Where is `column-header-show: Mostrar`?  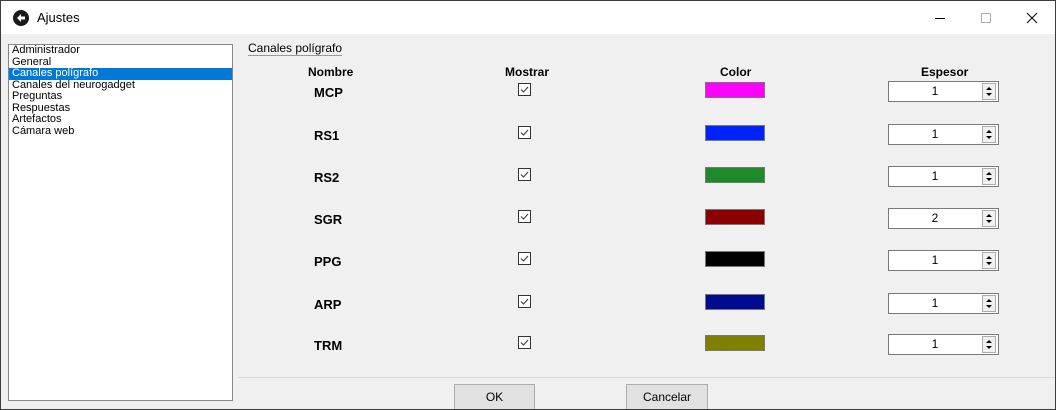
column-header-show: Mostrar is located at coordinates (527, 72).